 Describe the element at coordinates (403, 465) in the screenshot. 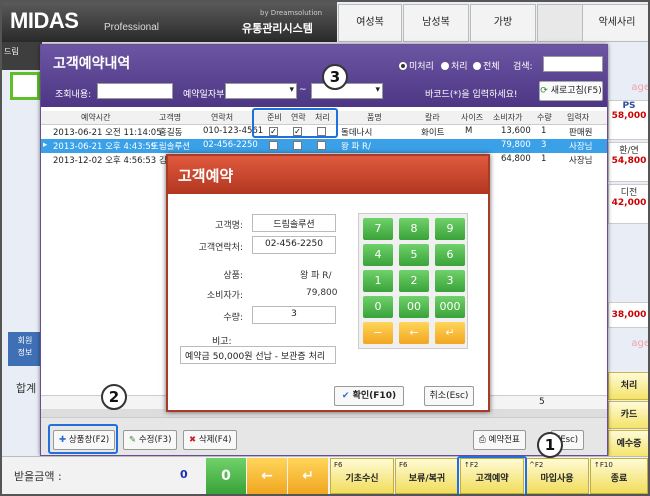

I see `fkey-code: F6` at that location.